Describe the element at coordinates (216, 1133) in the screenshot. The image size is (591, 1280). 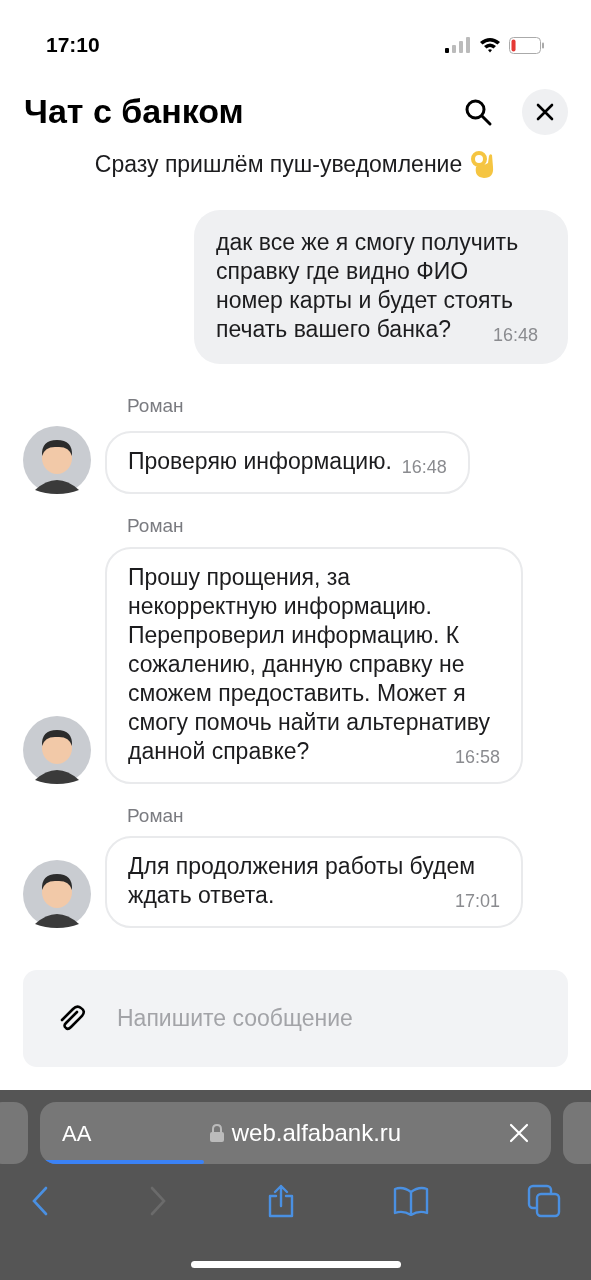
I see `lock-icon` at that location.